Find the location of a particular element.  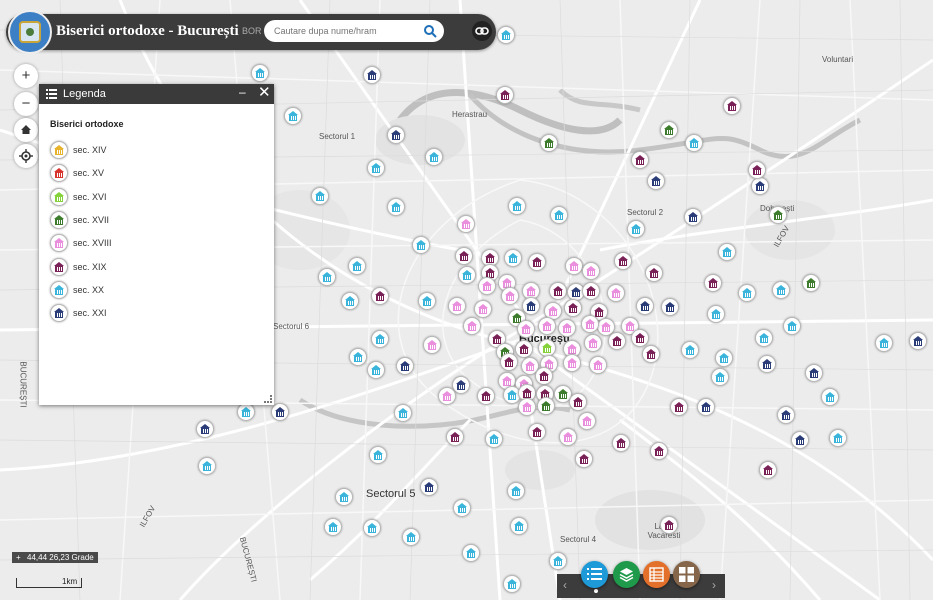

table-widget-button is located at coordinates (656, 574).